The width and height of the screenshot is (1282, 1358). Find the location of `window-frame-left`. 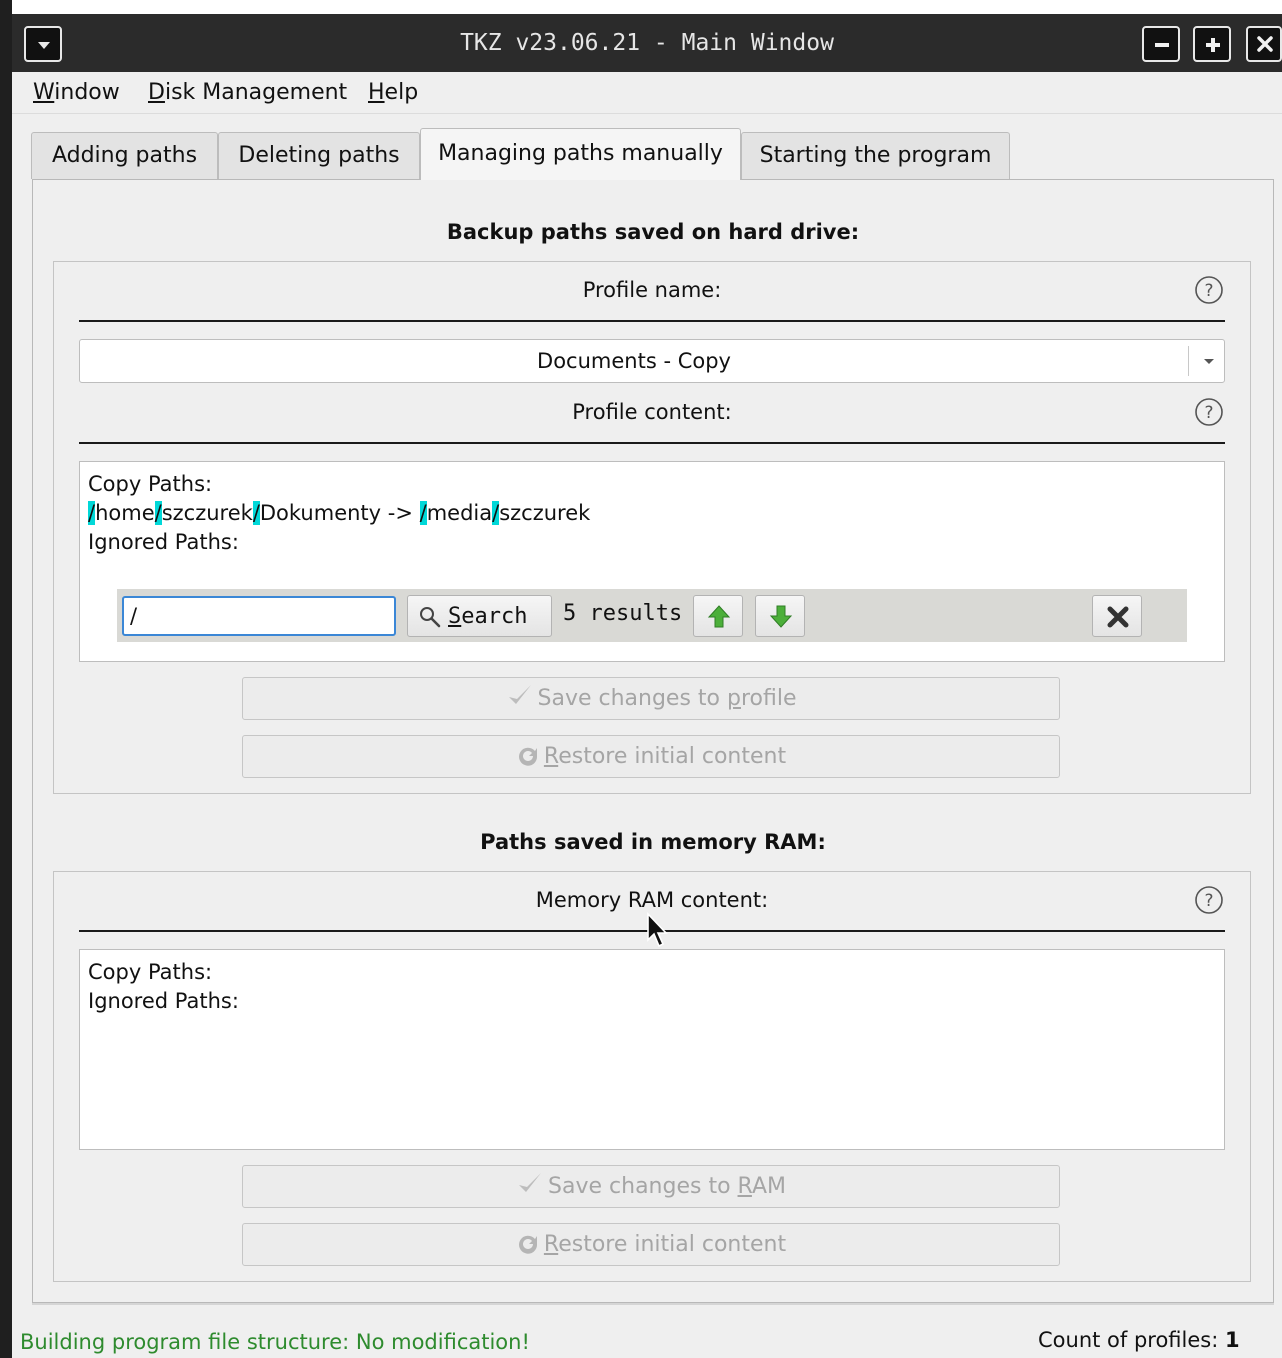

window-frame-left is located at coordinates (6, 679).